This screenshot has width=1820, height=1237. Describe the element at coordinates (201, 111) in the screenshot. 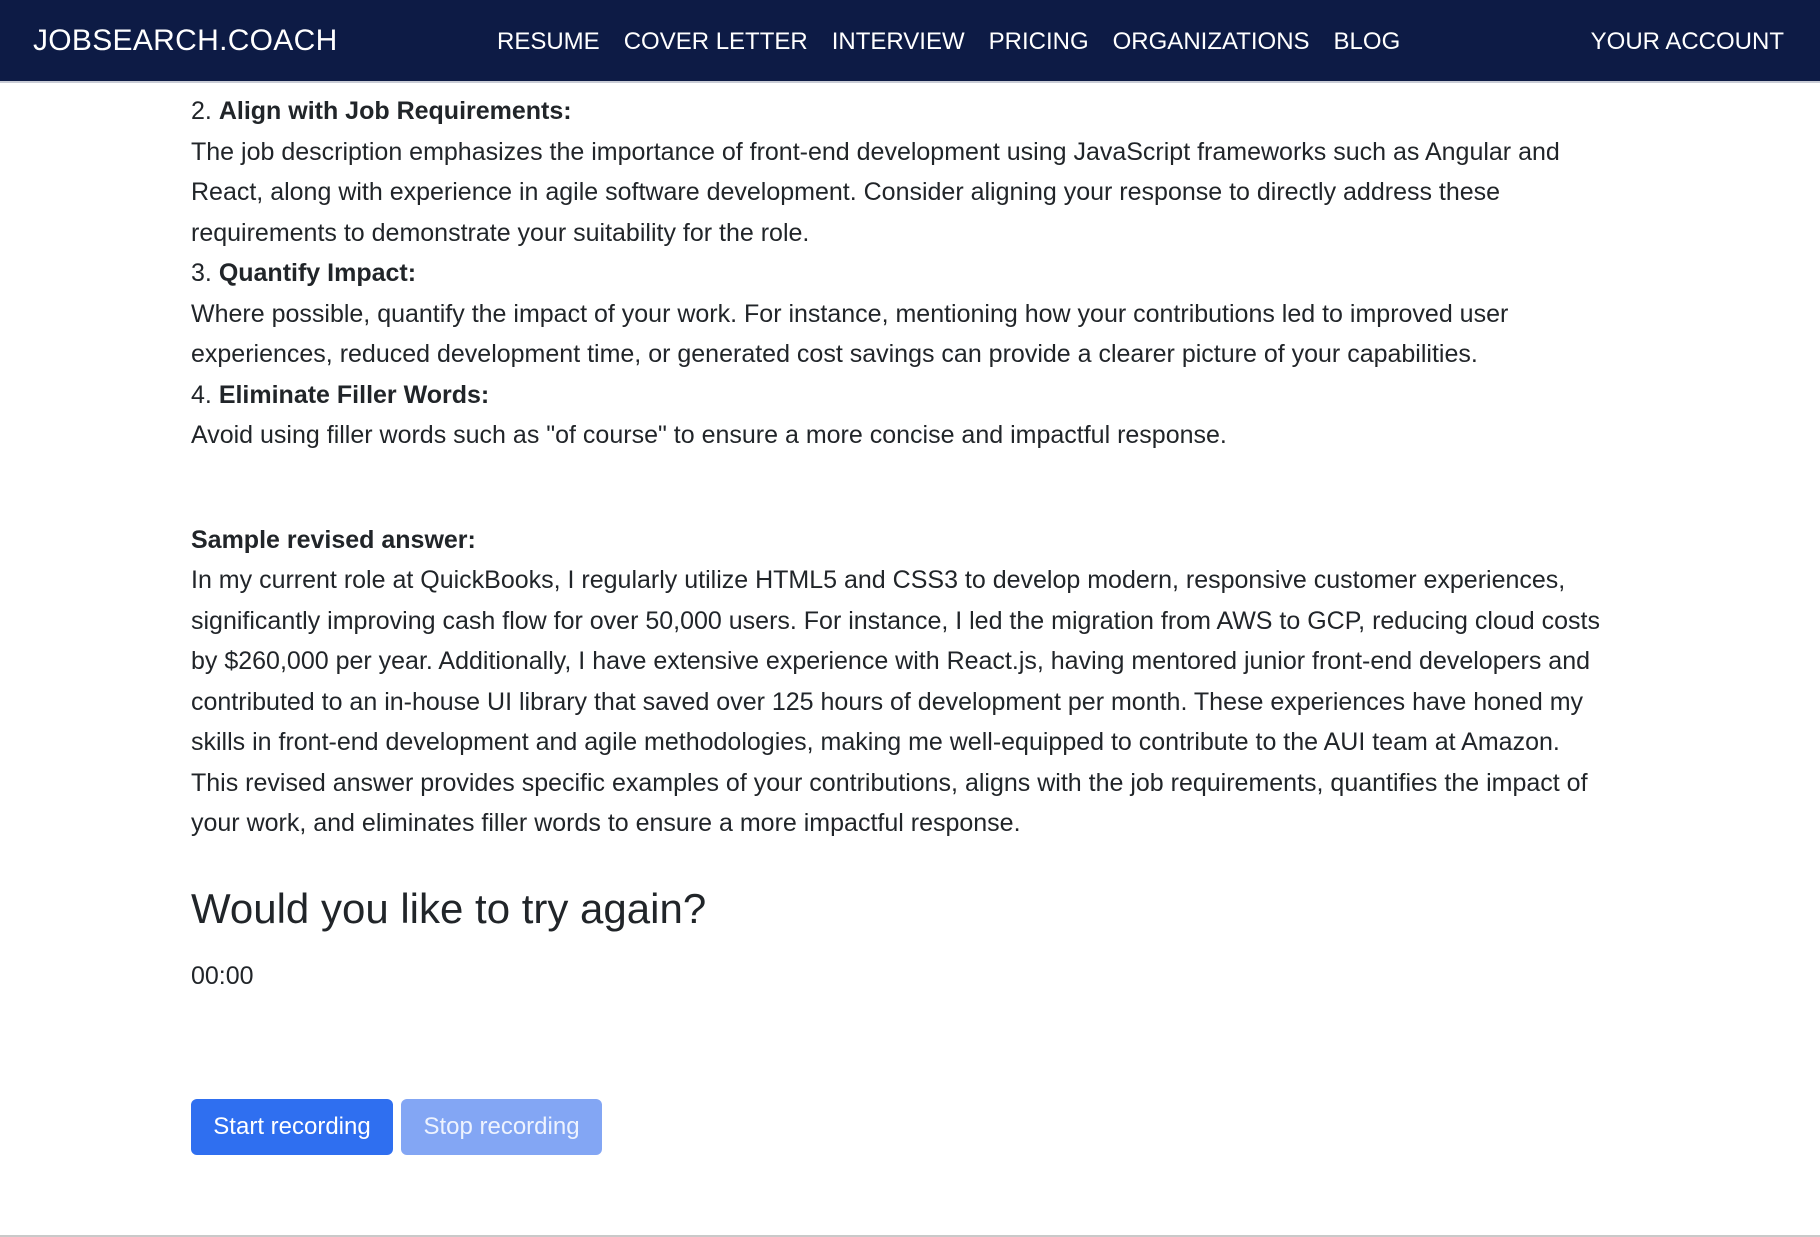

I see `feedback-item-number: 2.` at that location.